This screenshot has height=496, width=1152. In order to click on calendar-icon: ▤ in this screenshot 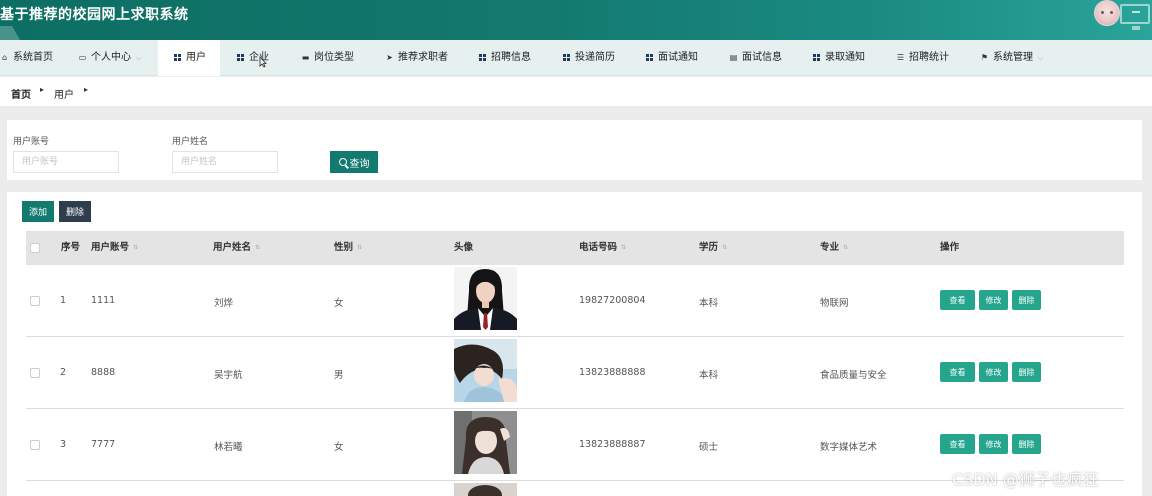, I will do `click(733, 57)`.